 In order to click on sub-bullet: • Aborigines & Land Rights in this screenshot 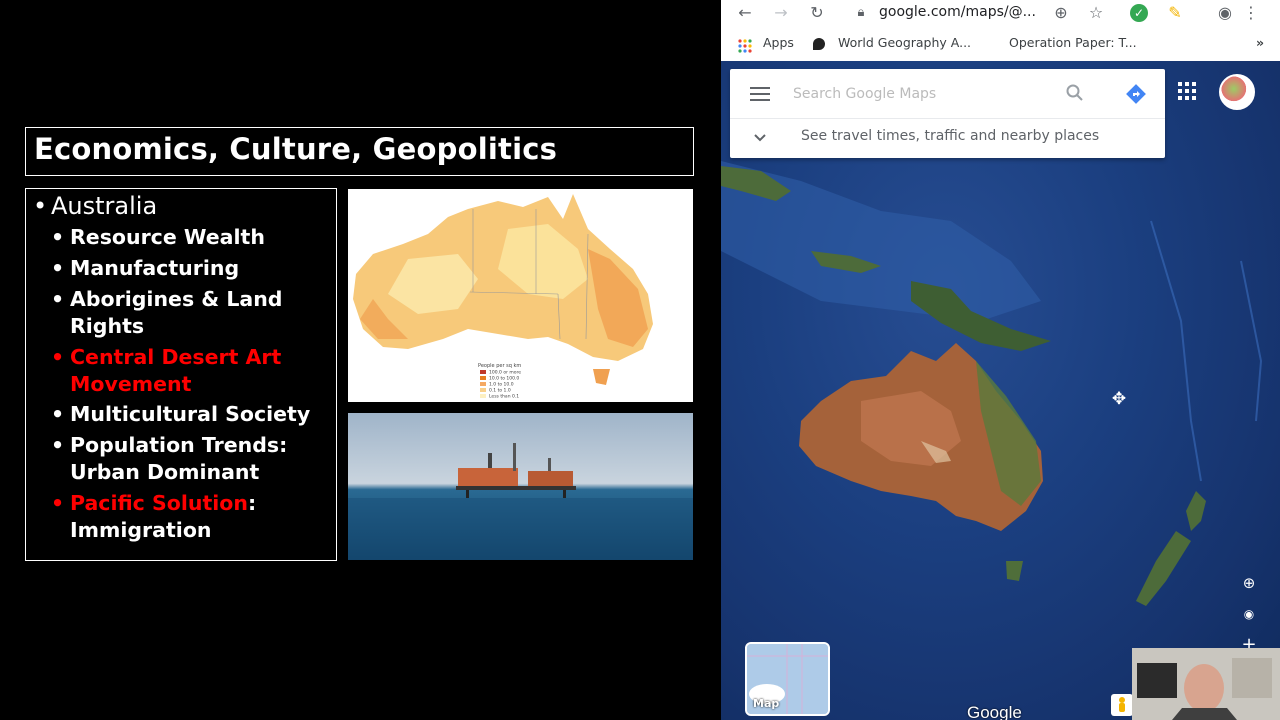, I will do `click(167, 312)`.